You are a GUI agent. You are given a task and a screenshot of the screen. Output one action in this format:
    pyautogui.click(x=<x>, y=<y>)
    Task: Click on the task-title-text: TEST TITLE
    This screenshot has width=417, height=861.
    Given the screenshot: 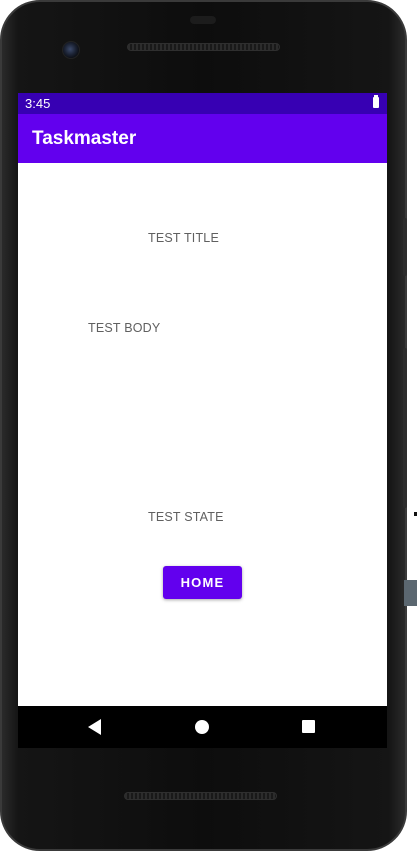 What is the action you would take?
    pyautogui.click(x=184, y=238)
    